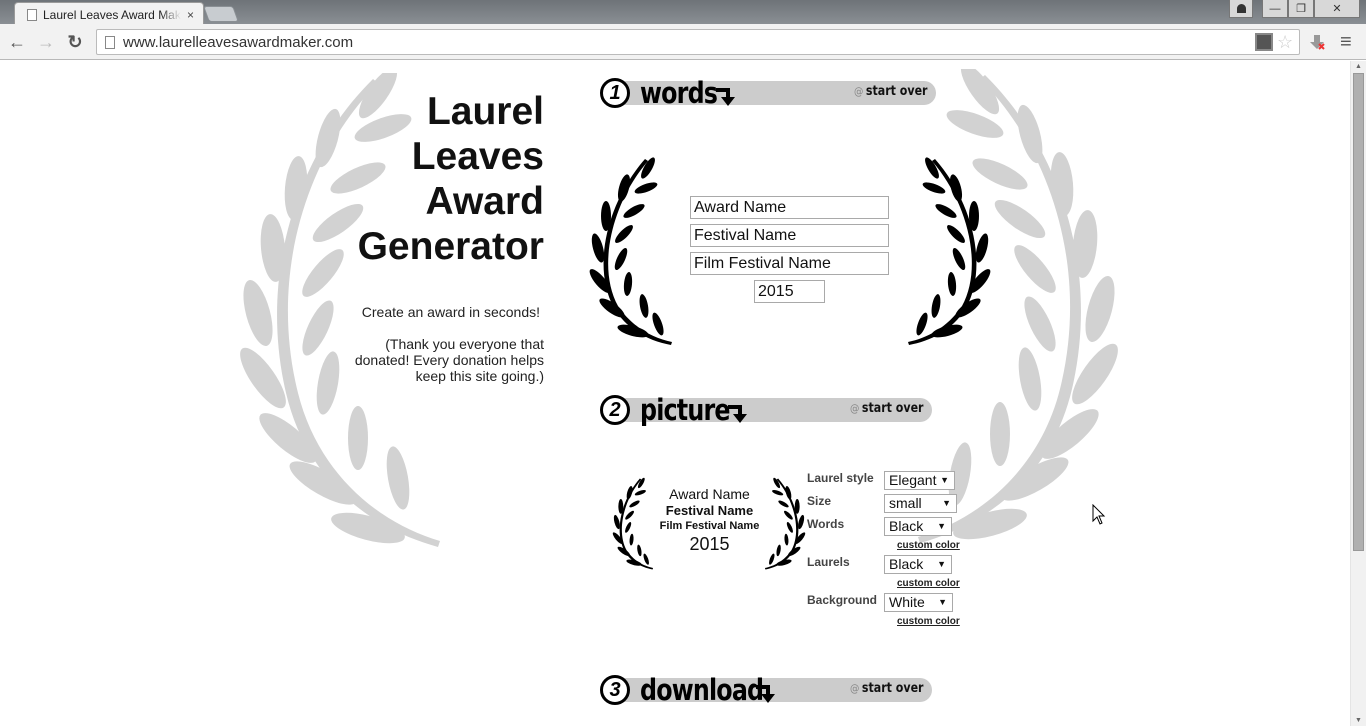 Image resolution: width=1366 pixels, height=726 pixels. What do you see at coordinates (1358, 312) in the screenshot?
I see `scroll-thumb` at bounding box center [1358, 312].